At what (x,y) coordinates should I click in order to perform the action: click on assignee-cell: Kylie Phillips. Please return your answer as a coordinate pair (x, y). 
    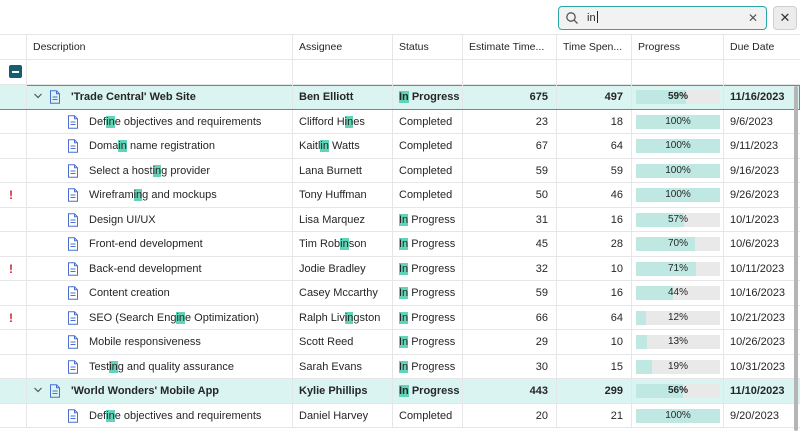
    Looking at the image, I should click on (343, 391).